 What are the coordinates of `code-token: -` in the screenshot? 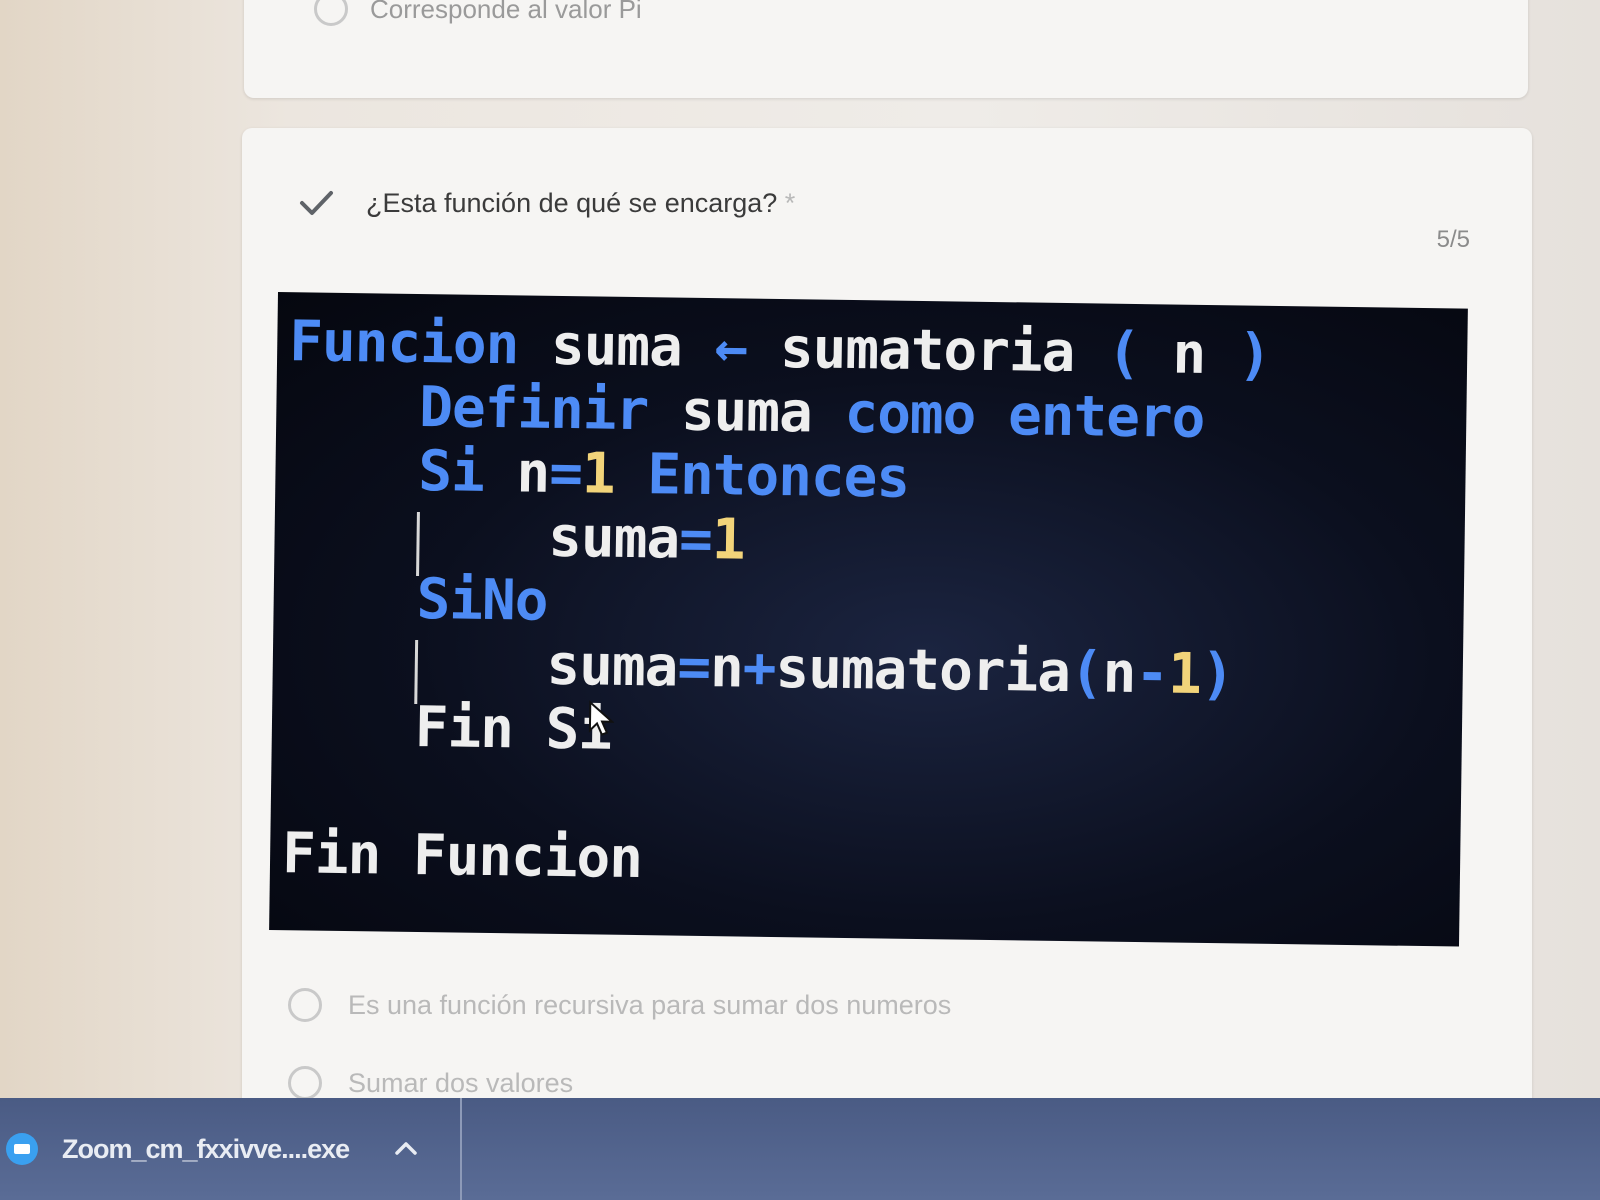 It's located at (1151, 674).